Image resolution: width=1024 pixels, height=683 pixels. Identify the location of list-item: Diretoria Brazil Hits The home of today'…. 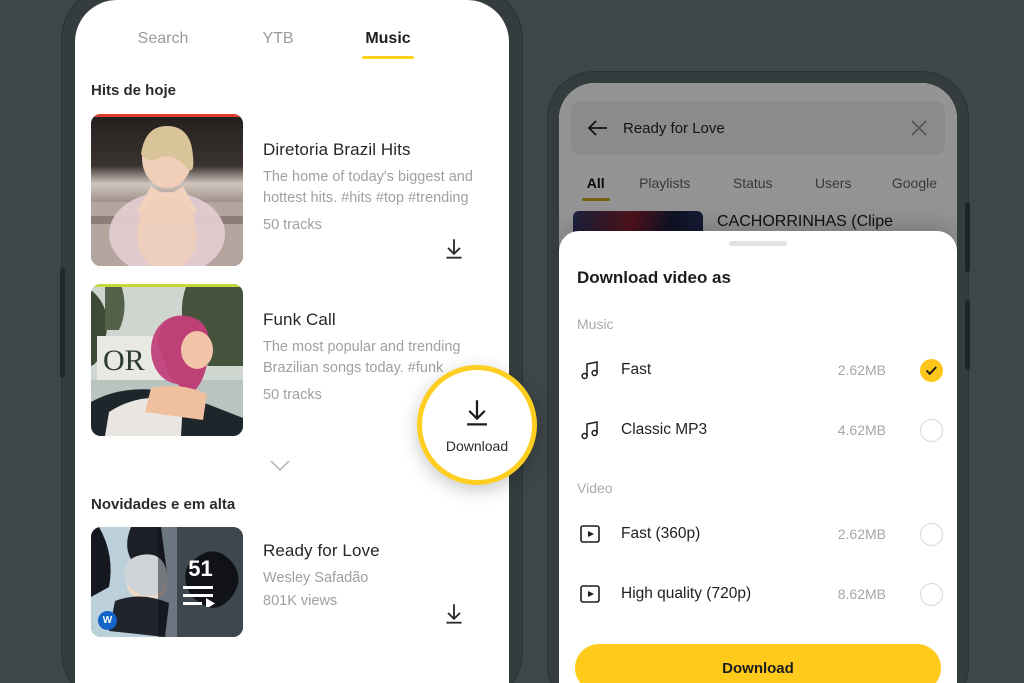
(292, 190).